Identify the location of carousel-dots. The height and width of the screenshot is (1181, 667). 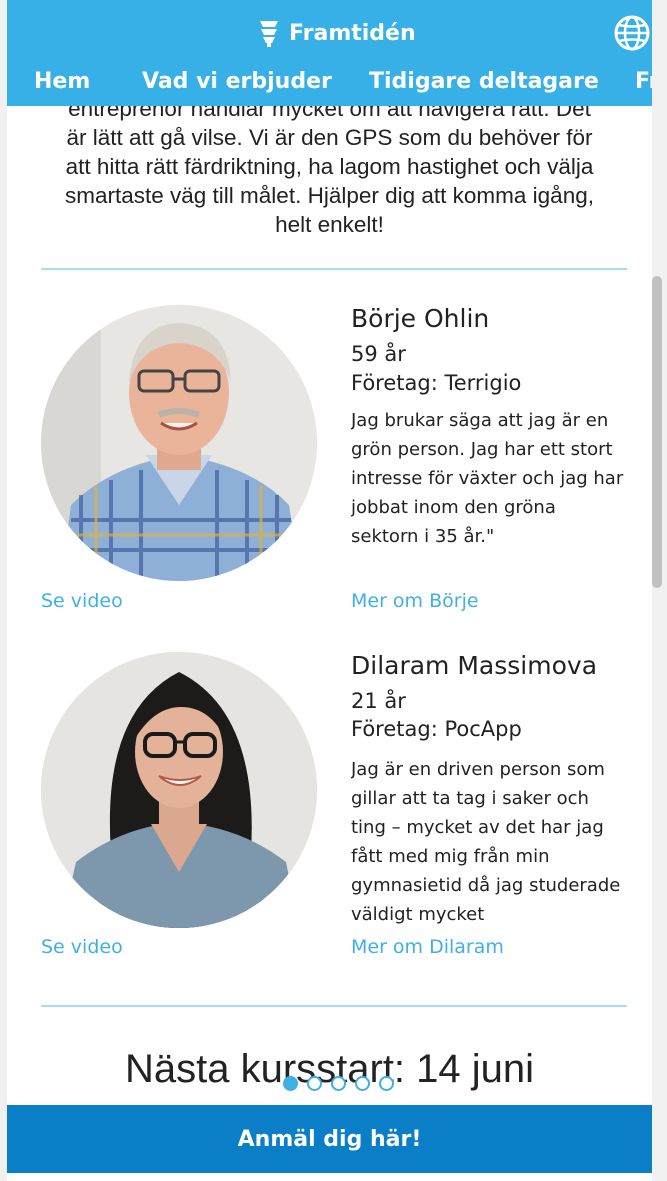
(338, 1084).